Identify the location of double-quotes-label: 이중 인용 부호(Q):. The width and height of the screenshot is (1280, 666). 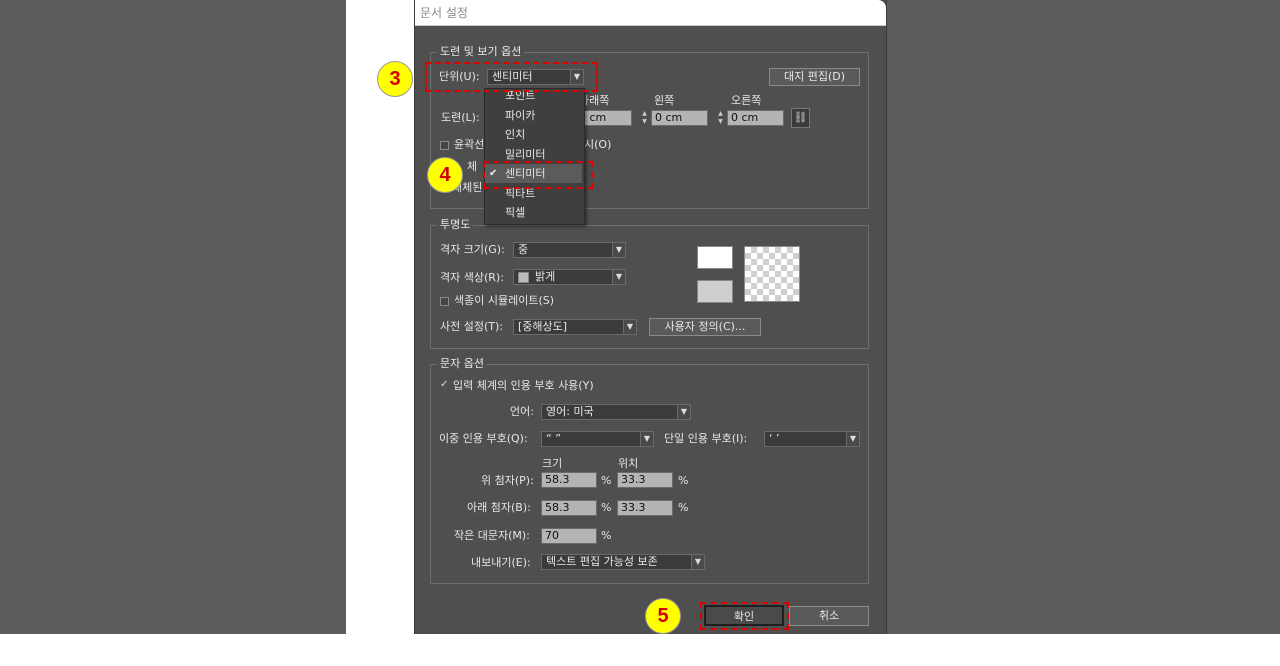
(483, 438).